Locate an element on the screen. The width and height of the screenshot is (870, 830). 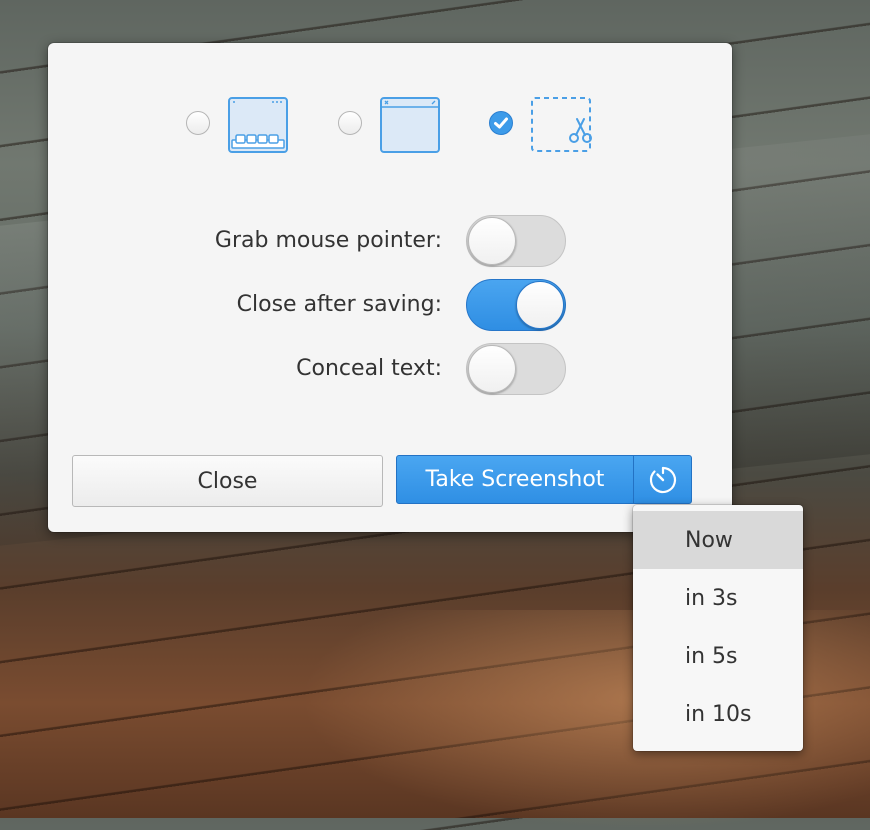
checkmark-icon is located at coordinates (501, 123).